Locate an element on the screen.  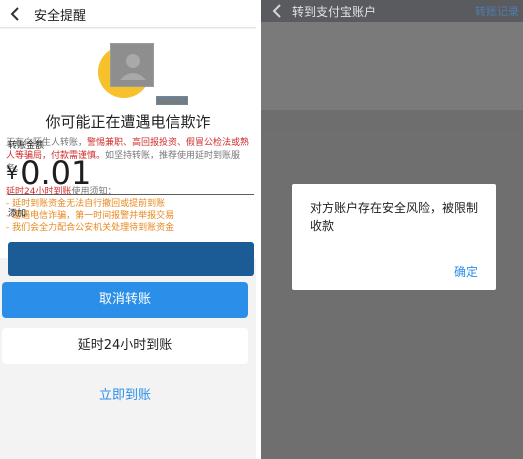
recipient-avatar-icon is located at coordinates (132, 65).